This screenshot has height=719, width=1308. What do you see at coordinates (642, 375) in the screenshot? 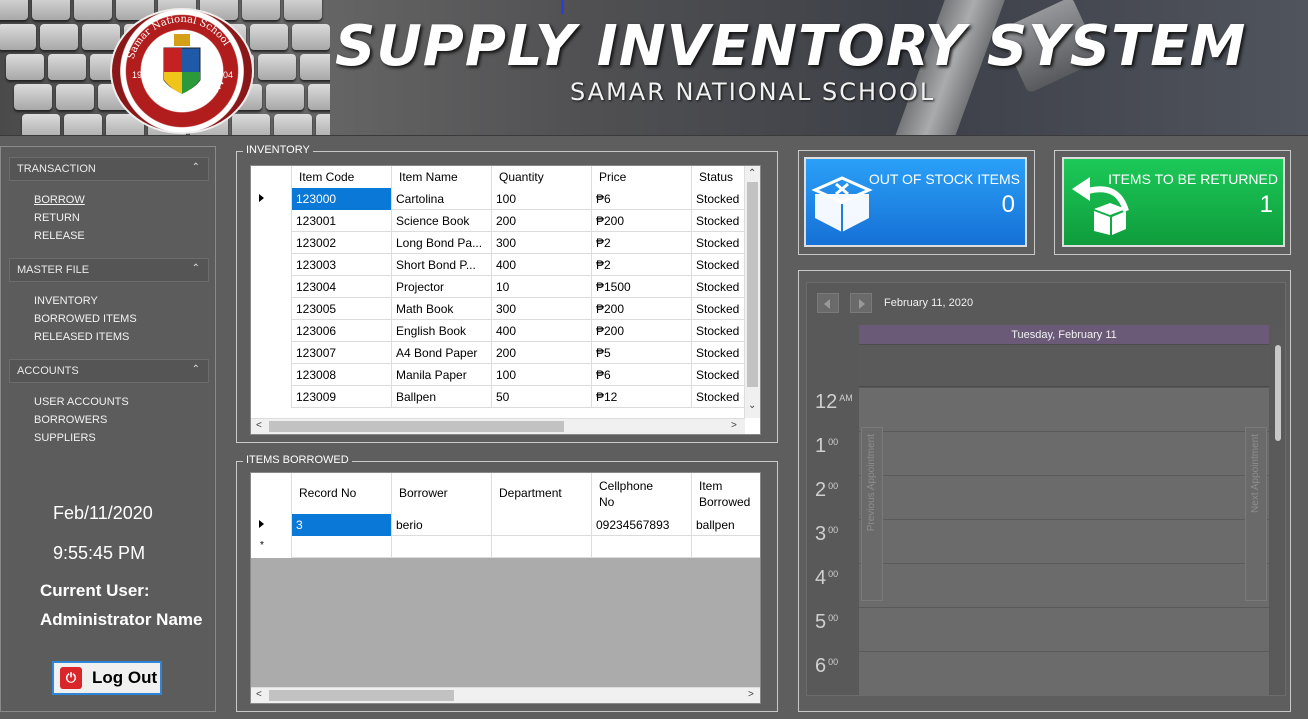
I see `table-cell: ₱6` at bounding box center [642, 375].